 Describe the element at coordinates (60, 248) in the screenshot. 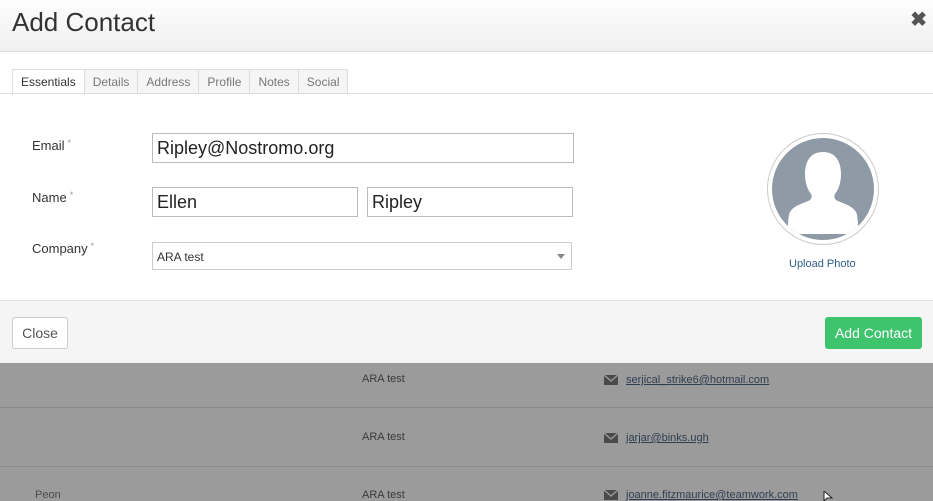

I see `company-label-text: Company` at that location.